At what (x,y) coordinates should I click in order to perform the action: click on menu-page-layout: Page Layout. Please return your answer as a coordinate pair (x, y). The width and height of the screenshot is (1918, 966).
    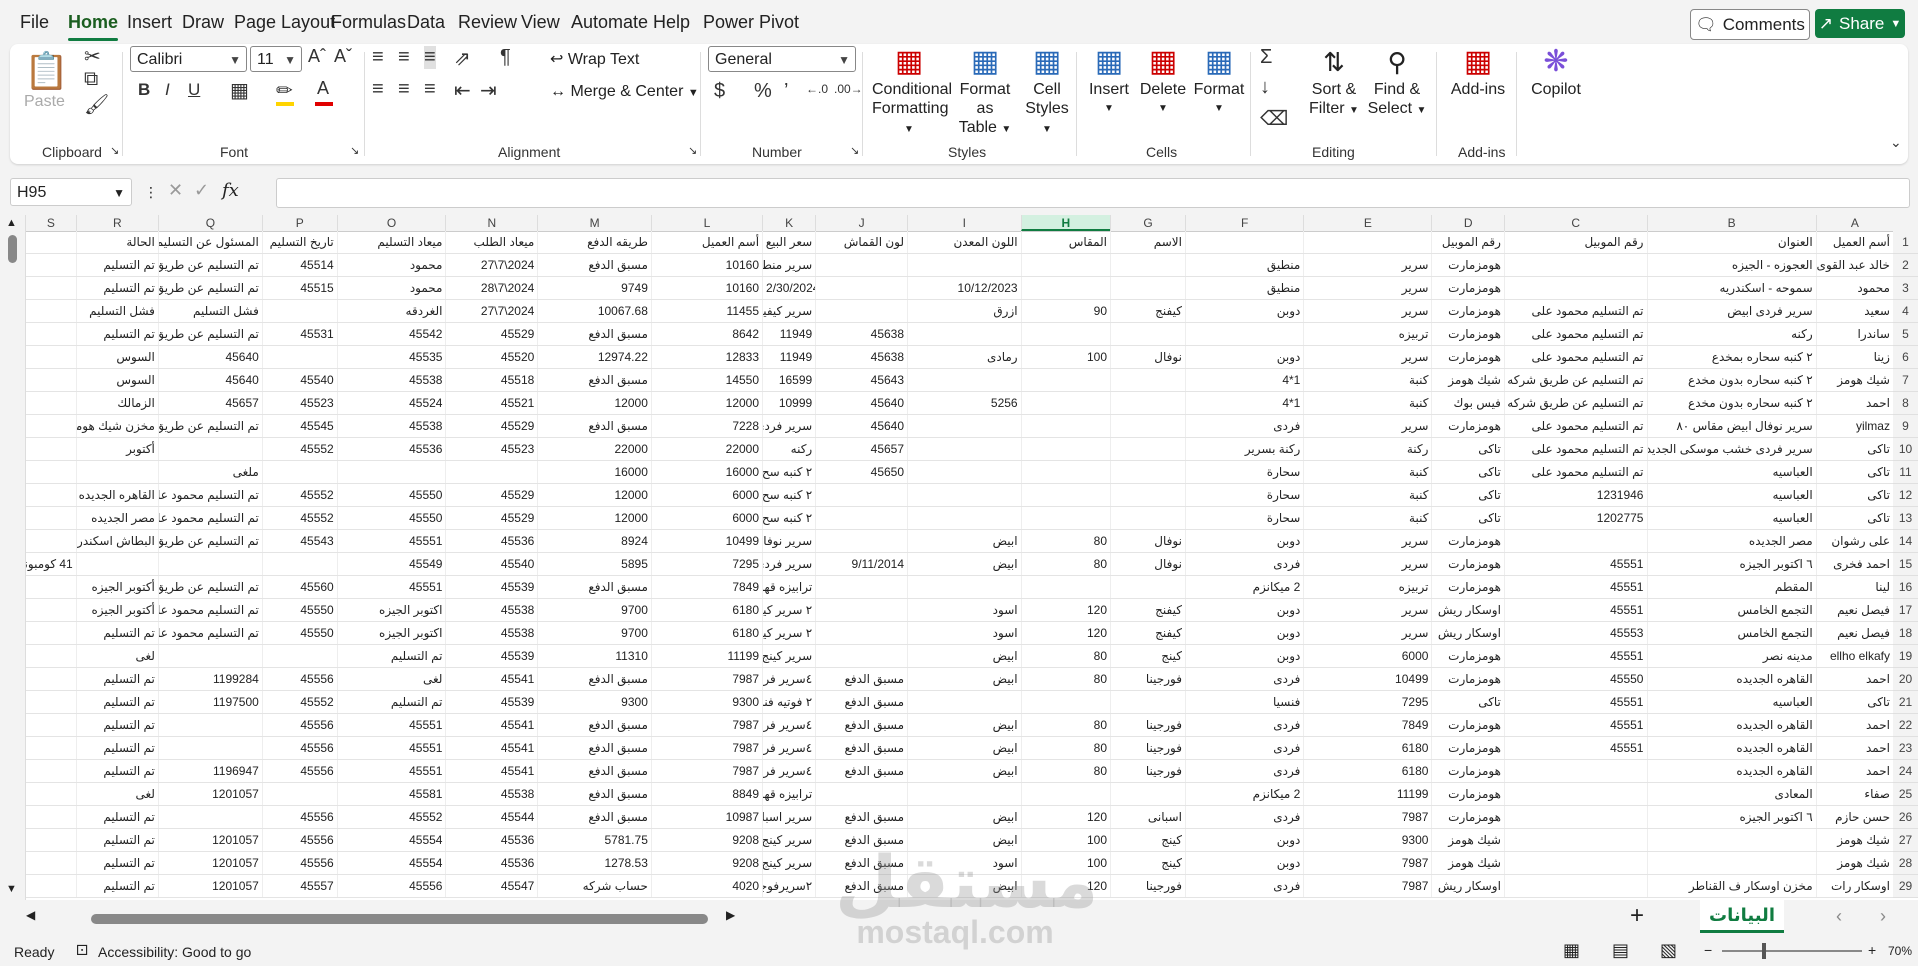
    Looking at the image, I should click on (284, 22).